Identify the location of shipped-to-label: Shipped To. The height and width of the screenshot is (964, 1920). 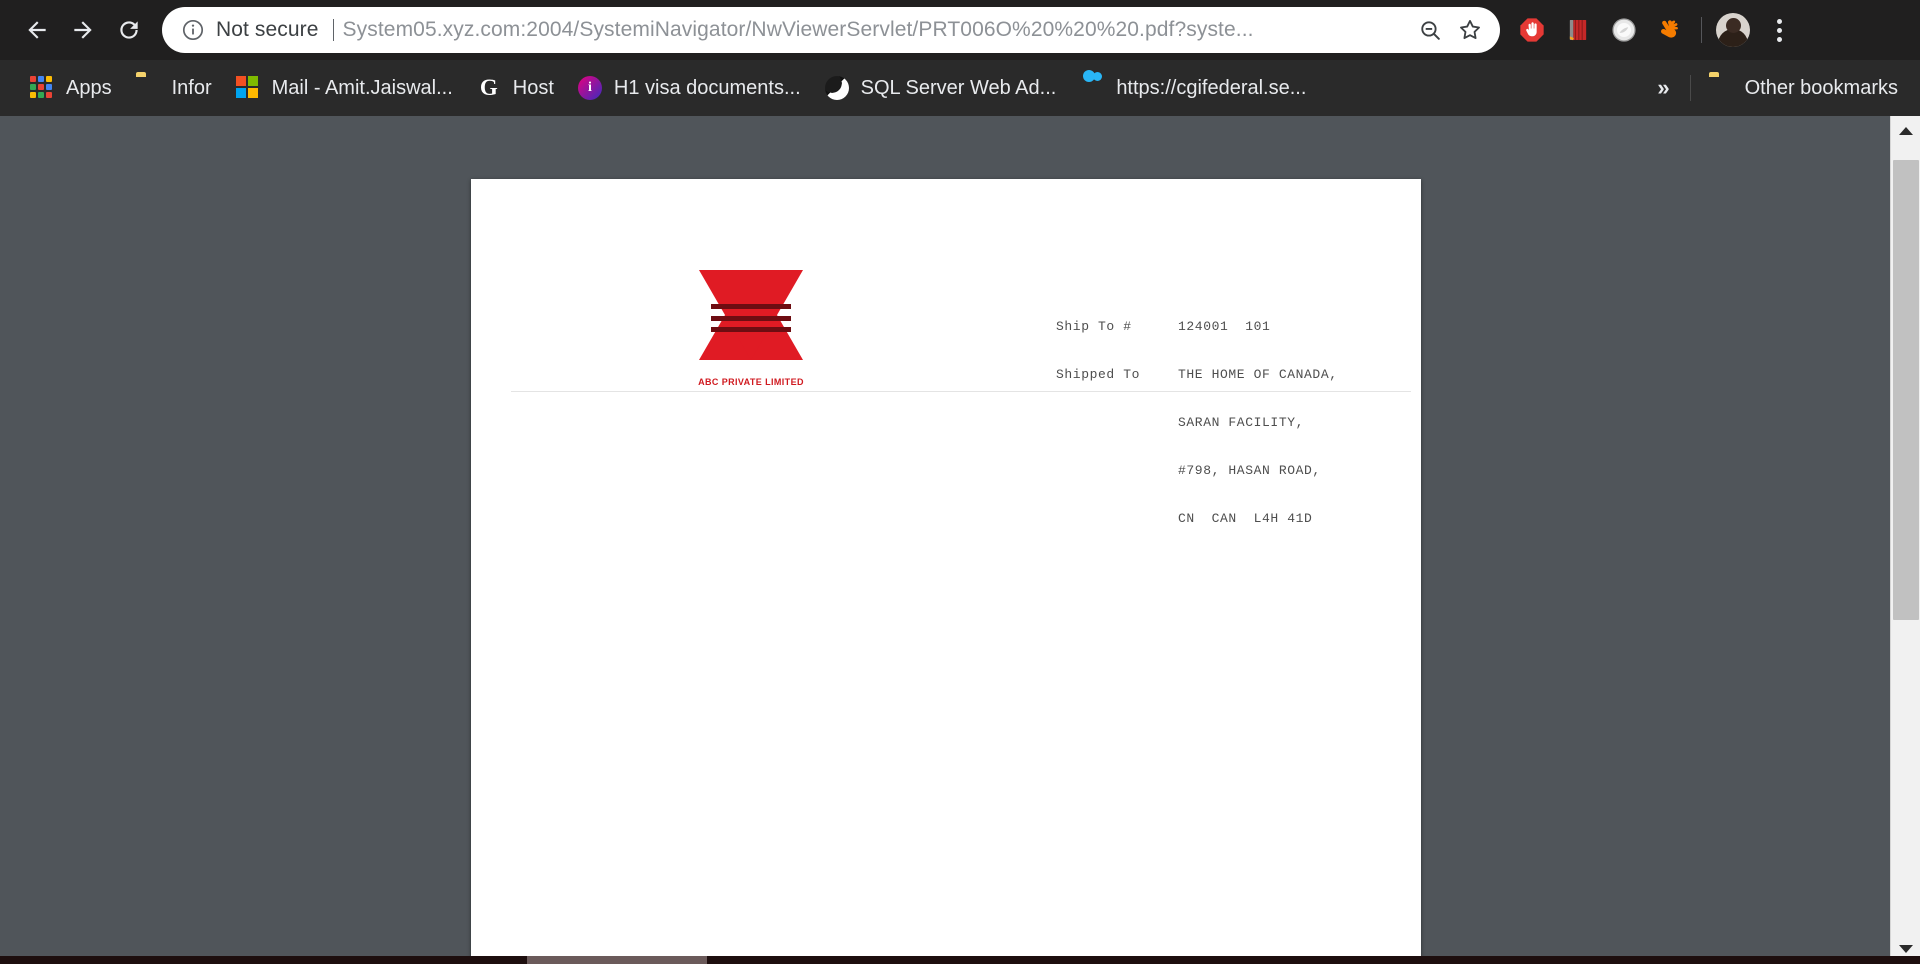
(1098, 374).